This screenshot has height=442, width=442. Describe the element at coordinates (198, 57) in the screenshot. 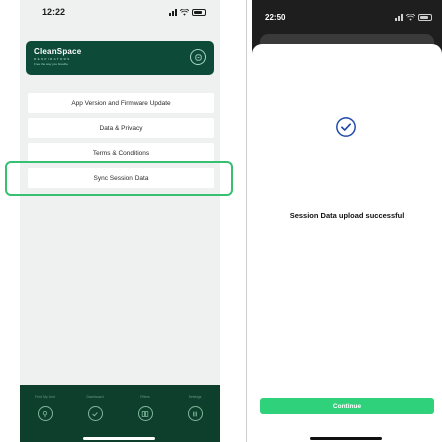

I see `respirator-icon` at that location.